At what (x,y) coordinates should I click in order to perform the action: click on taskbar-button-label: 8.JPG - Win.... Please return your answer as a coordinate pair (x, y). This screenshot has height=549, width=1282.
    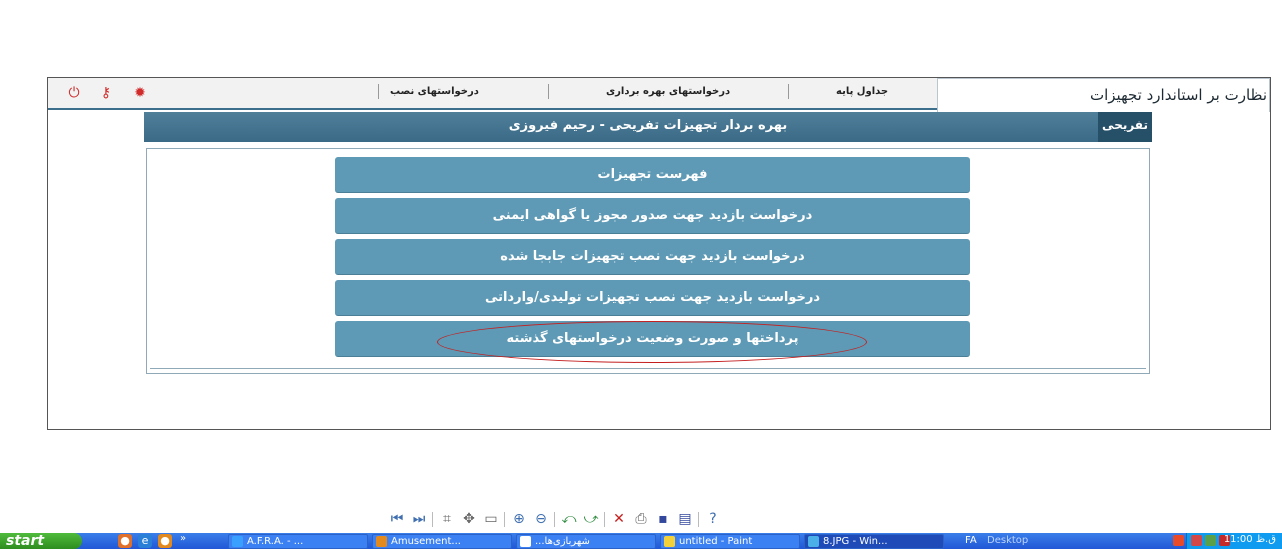
    Looking at the image, I should click on (855, 541).